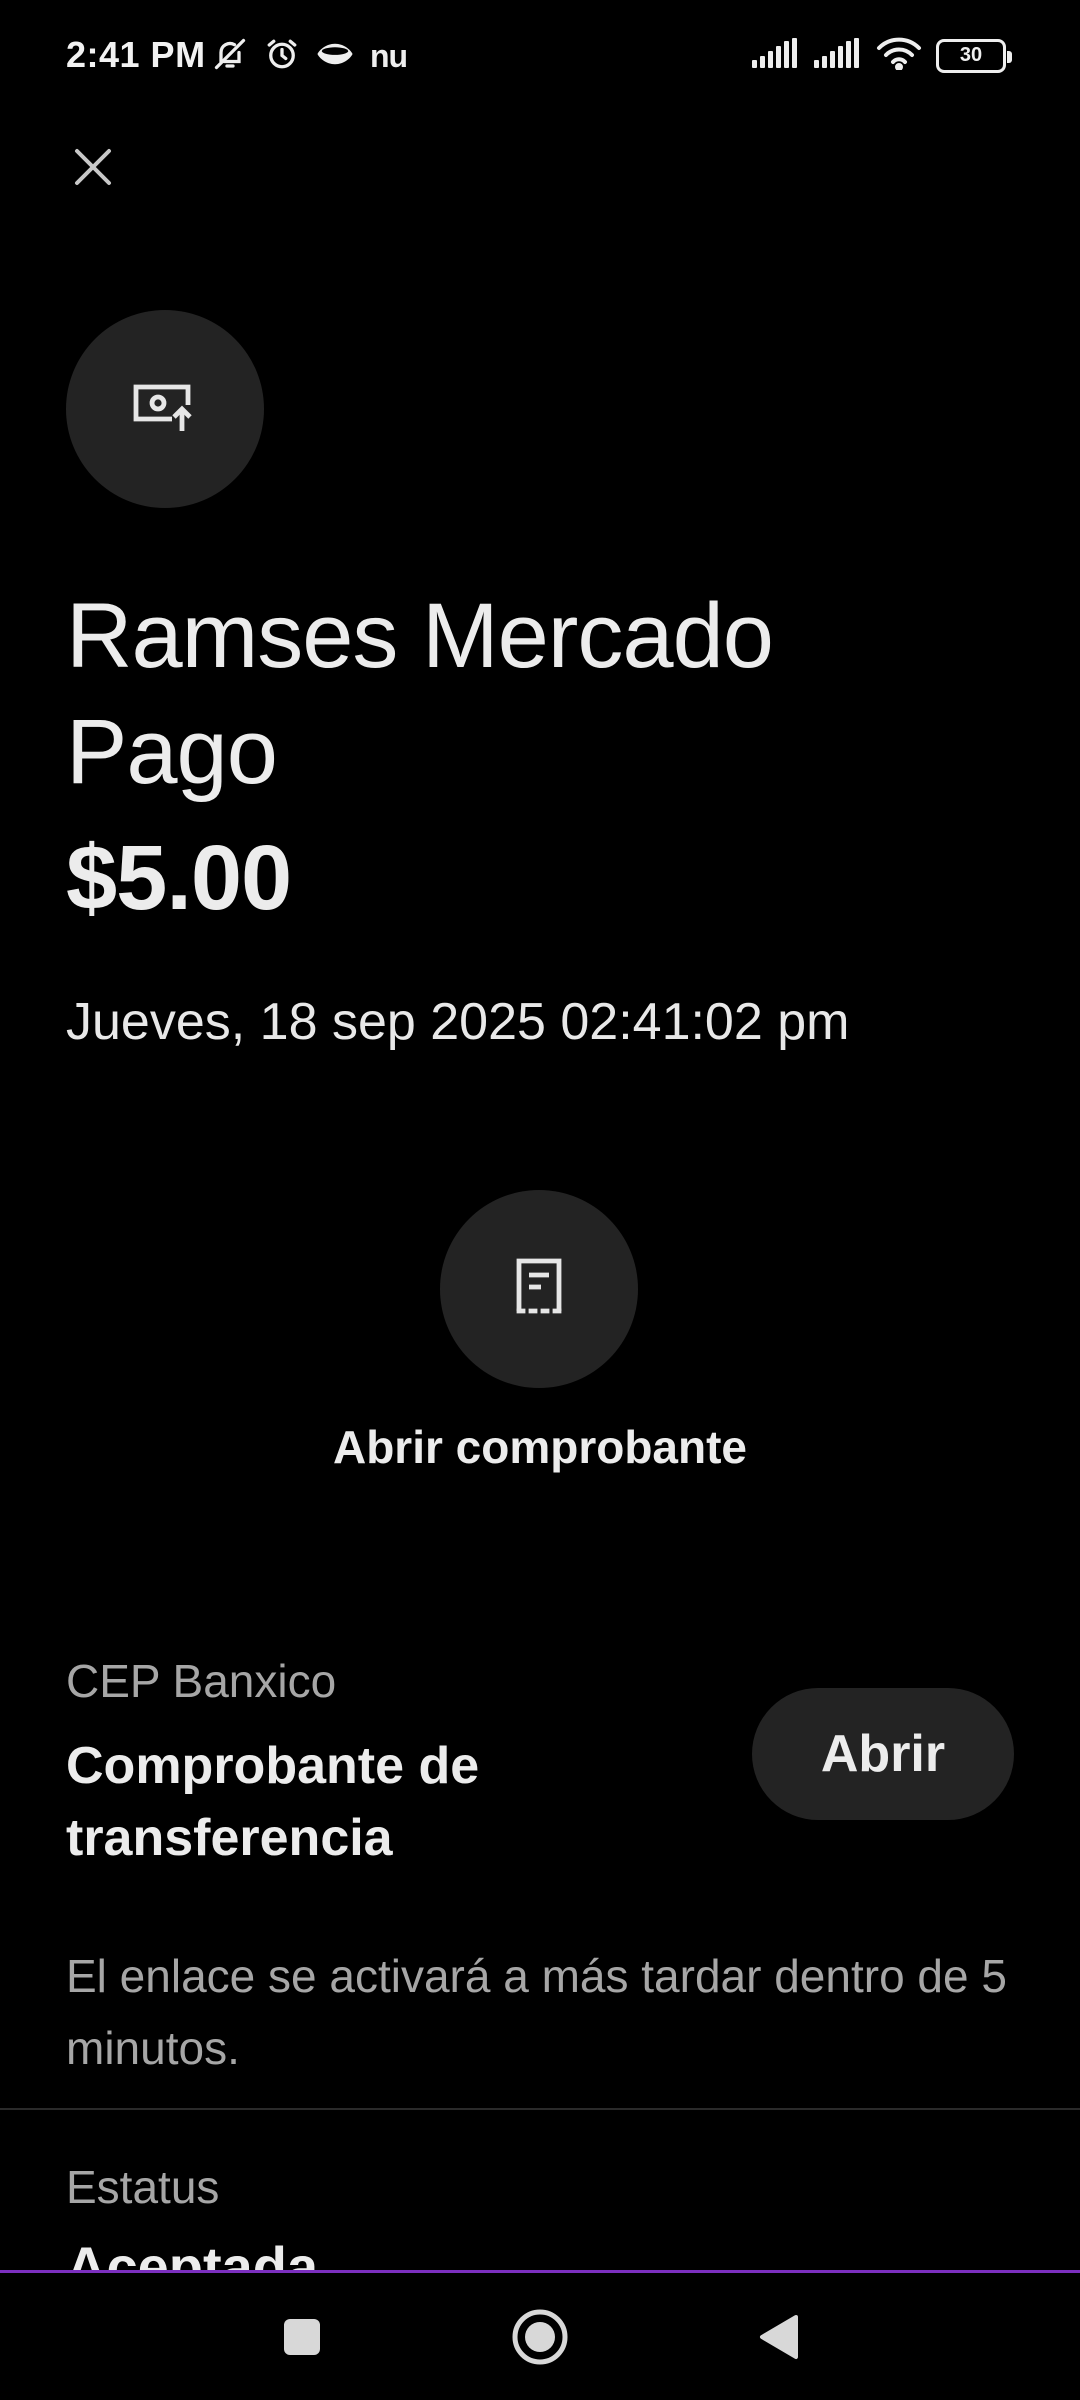 The width and height of the screenshot is (1080, 2400). Describe the element at coordinates (883, 1754) in the screenshot. I see `open-cep-button: Abrir` at that location.